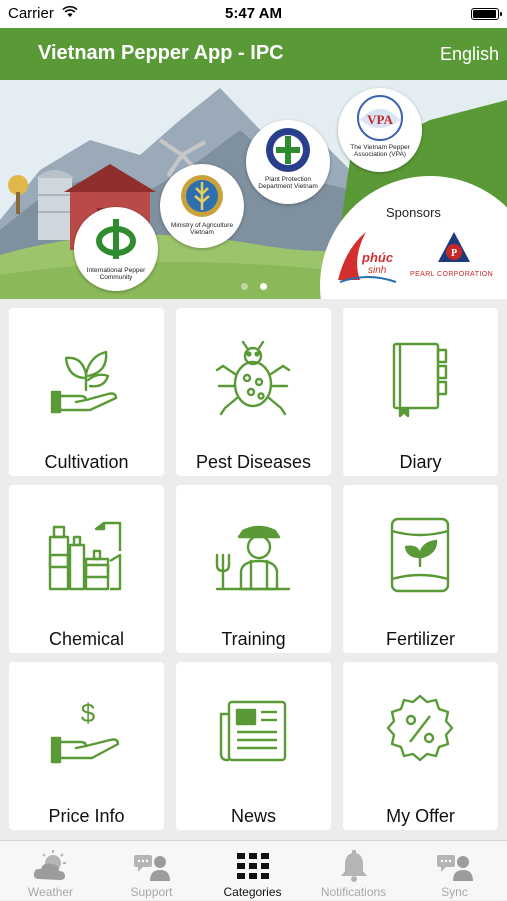 Image resolution: width=507 pixels, height=901 pixels. What do you see at coordinates (253, 866) in the screenshot?
I see `grid-icon` at bounding box center [253, 866].